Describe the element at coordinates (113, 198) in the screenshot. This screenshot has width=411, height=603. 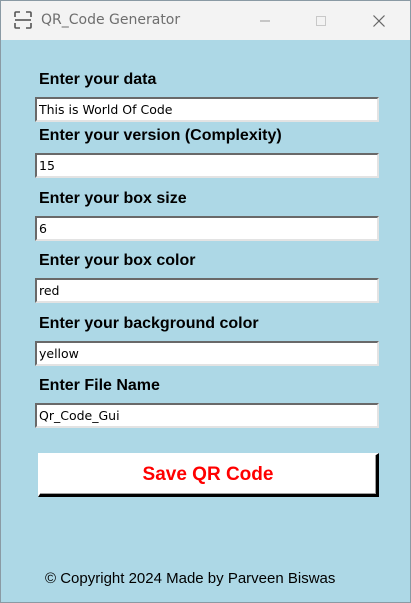
I see `box-size-label: Enter your box size` at that location.